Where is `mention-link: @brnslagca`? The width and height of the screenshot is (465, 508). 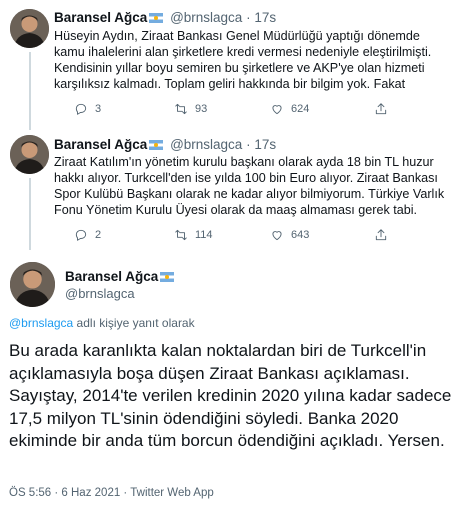 mention-link: @brnslagca is located at coordinates (41, 323).